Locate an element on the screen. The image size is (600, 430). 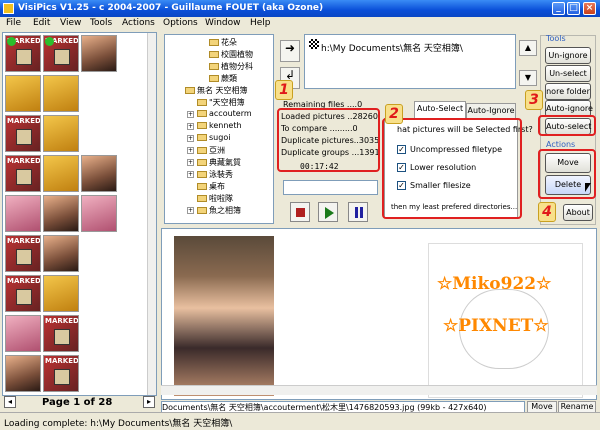
annotation-box-autoselect is located at coordinates (452, 168).